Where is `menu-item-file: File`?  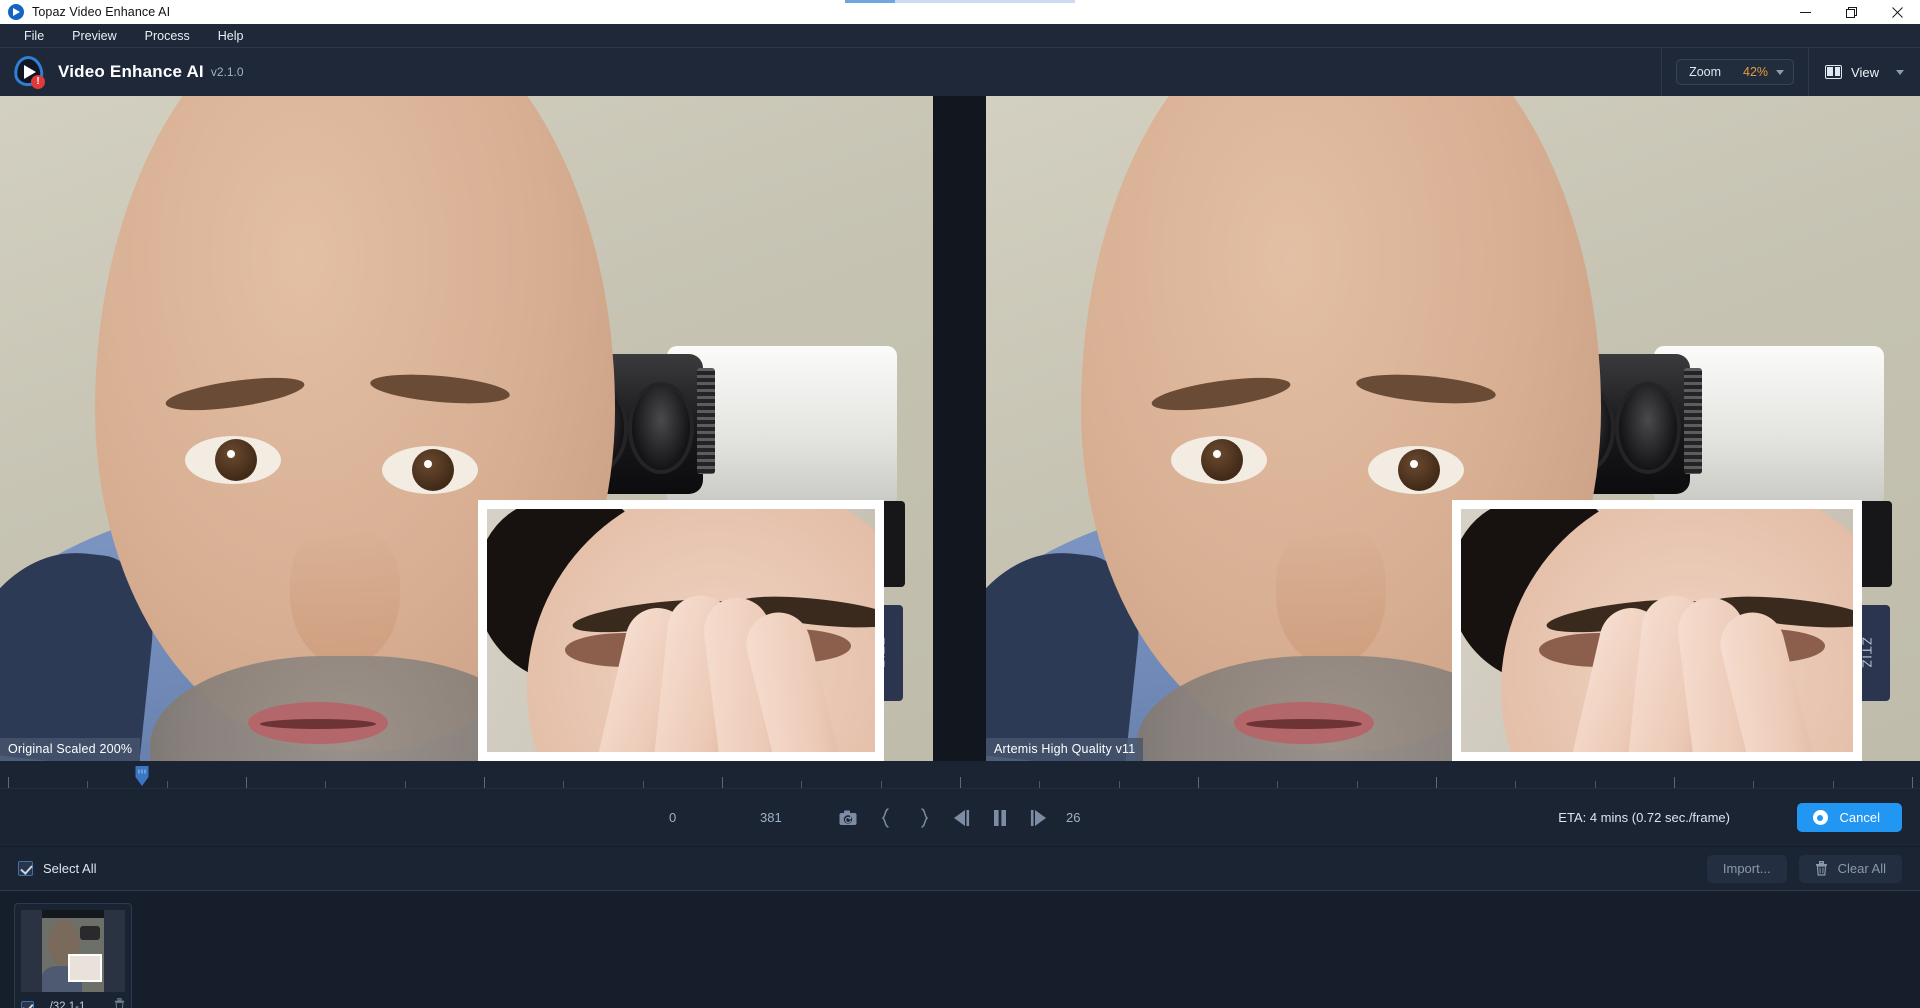
menu-item-file: File is located at coordinates (34, 36).